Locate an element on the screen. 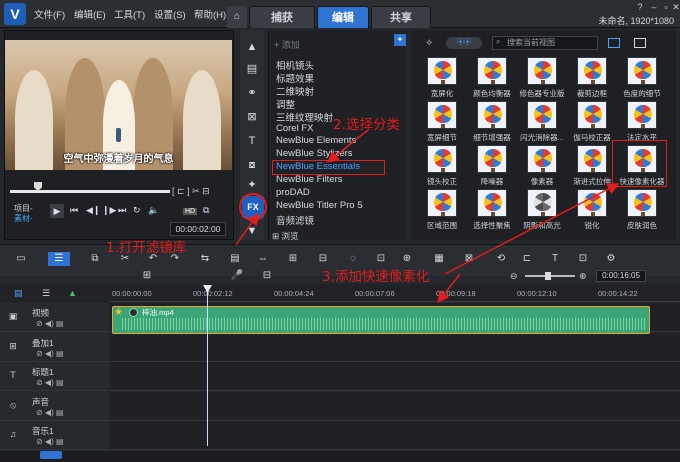 This screenshot has width=680, height=462. annotation-step1: 1.打开滤镜库 is located at coordinates (146, 248).